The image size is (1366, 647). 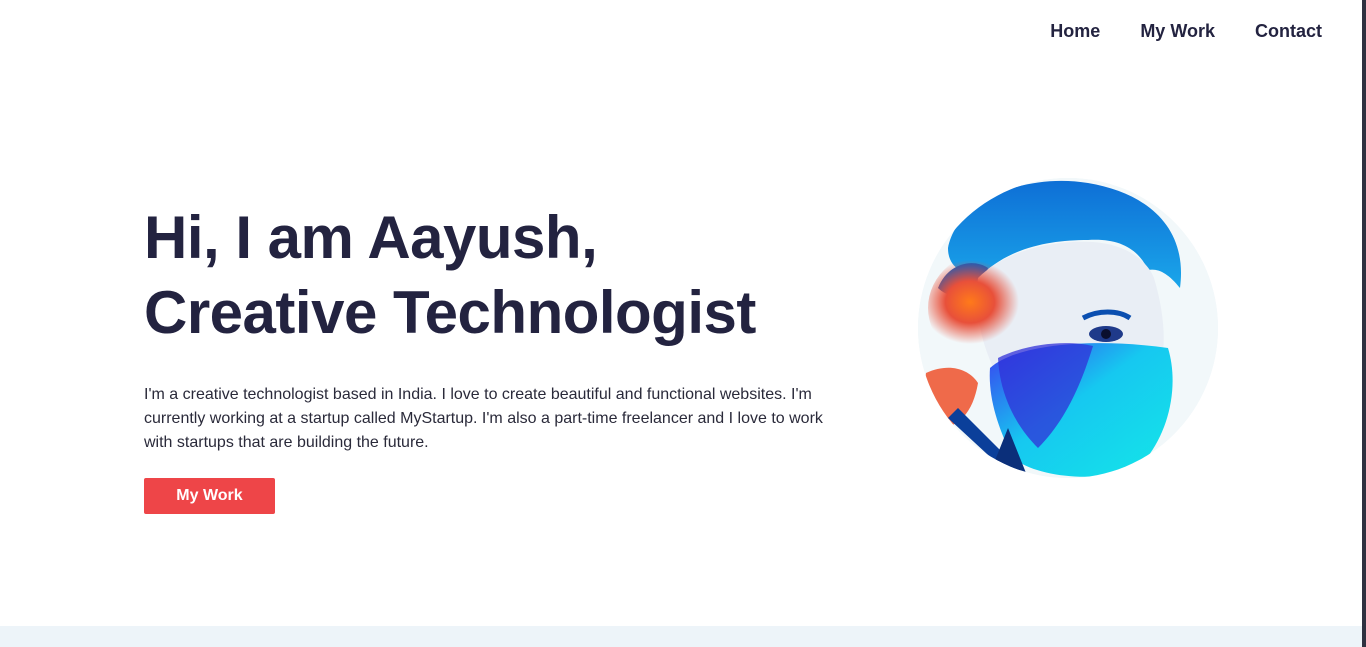 What do you see at coordinates (494, 275) in the screenshot?
I see `hero-headline: Hi, I am Aayush, Creative Technologist` at bounding box center [494, 275].